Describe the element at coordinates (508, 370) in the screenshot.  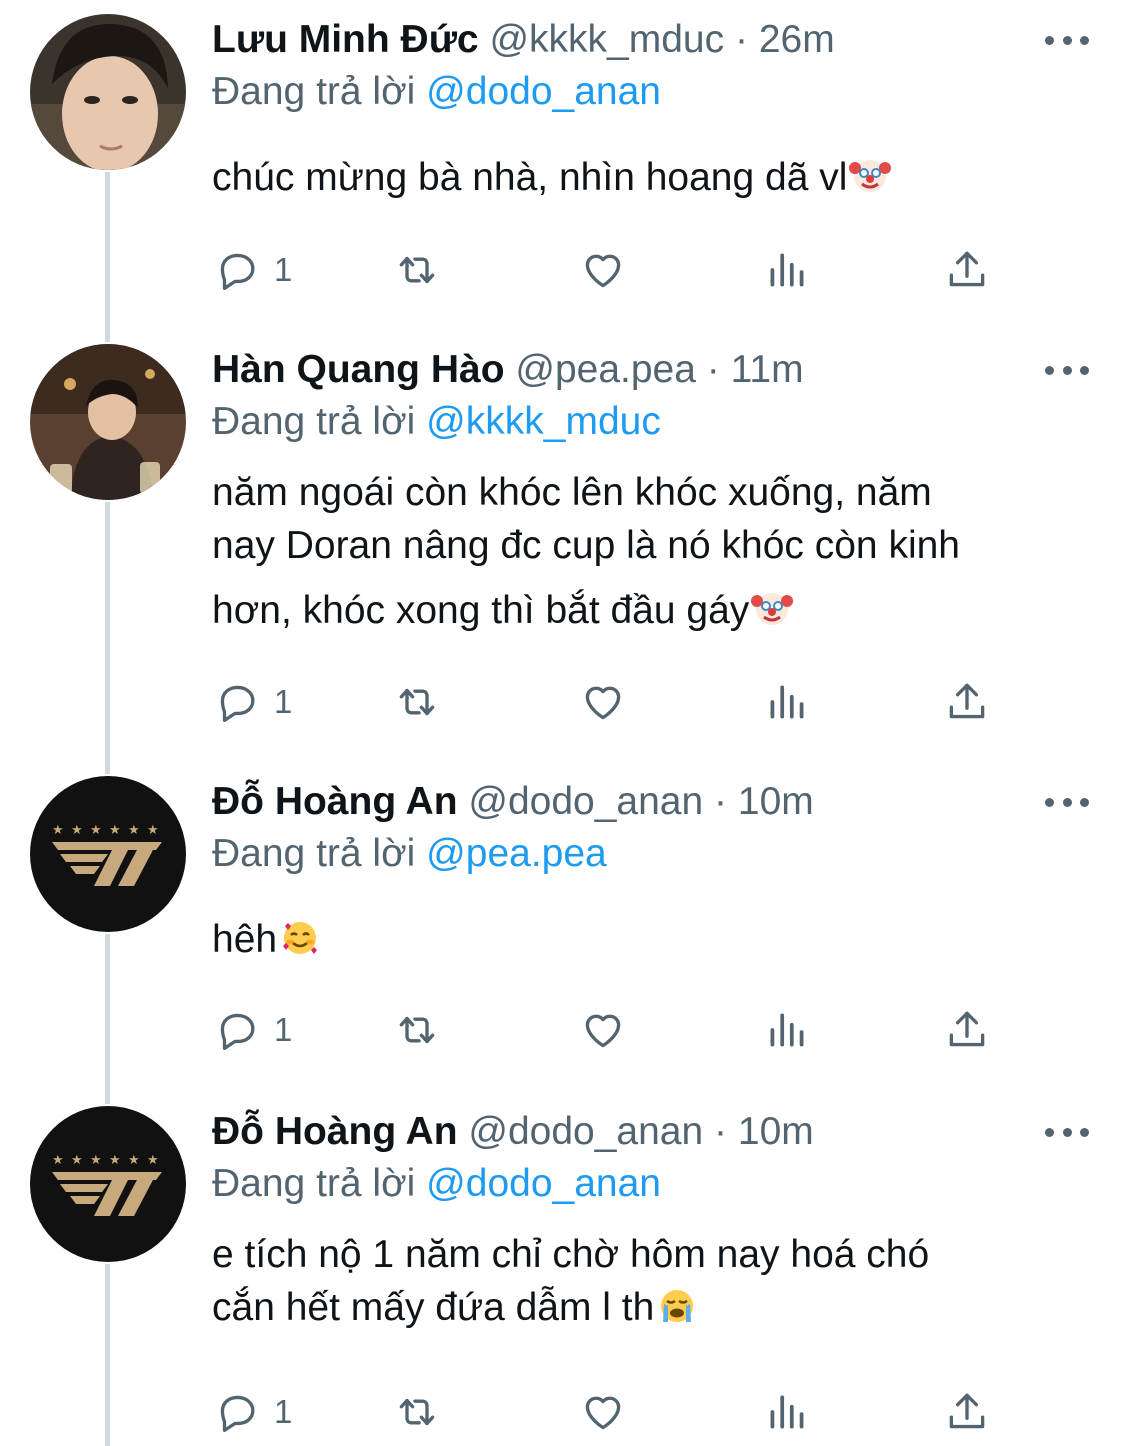
I see `tweet-header: Hàn Quang Hào @pea.pea · 11m` at that location.